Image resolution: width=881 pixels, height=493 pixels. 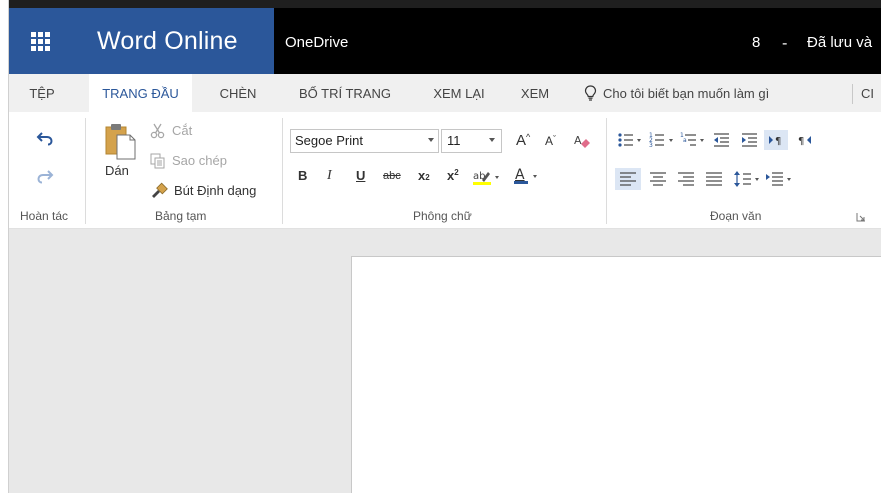 I want to click on copy-label: Sao chép, so click(x=199, y=160).